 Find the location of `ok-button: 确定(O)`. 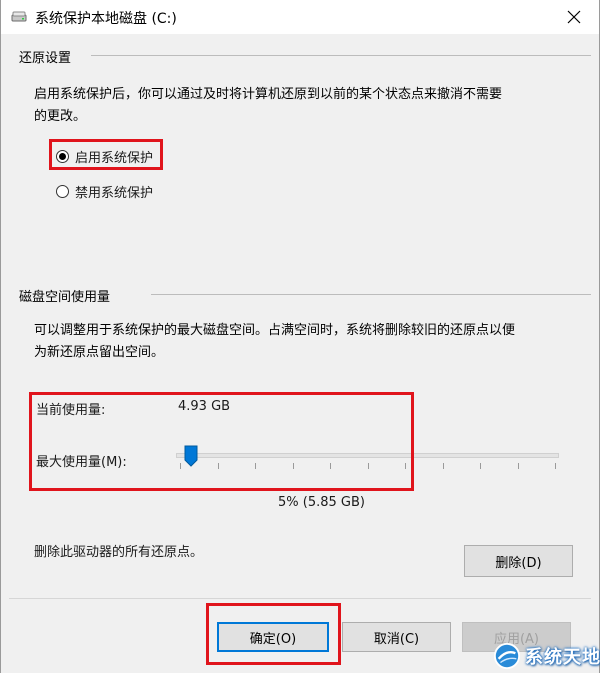

ok-button: 确定(O) is located at coordinates (273, 637).